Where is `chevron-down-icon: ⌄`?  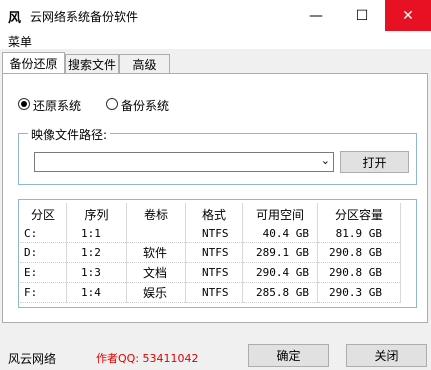 chevron-down-icon: ⌄ is located at coordinates (325, 160).